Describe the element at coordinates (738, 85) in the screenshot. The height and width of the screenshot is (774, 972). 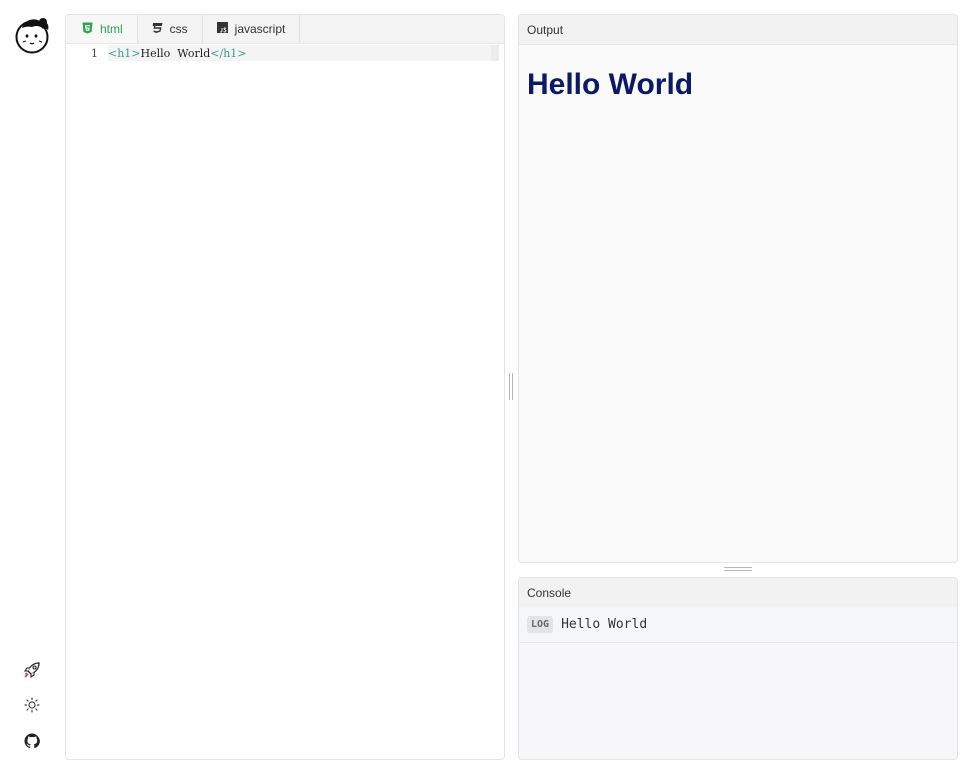
I see `output-preview: Hello World` at that location.